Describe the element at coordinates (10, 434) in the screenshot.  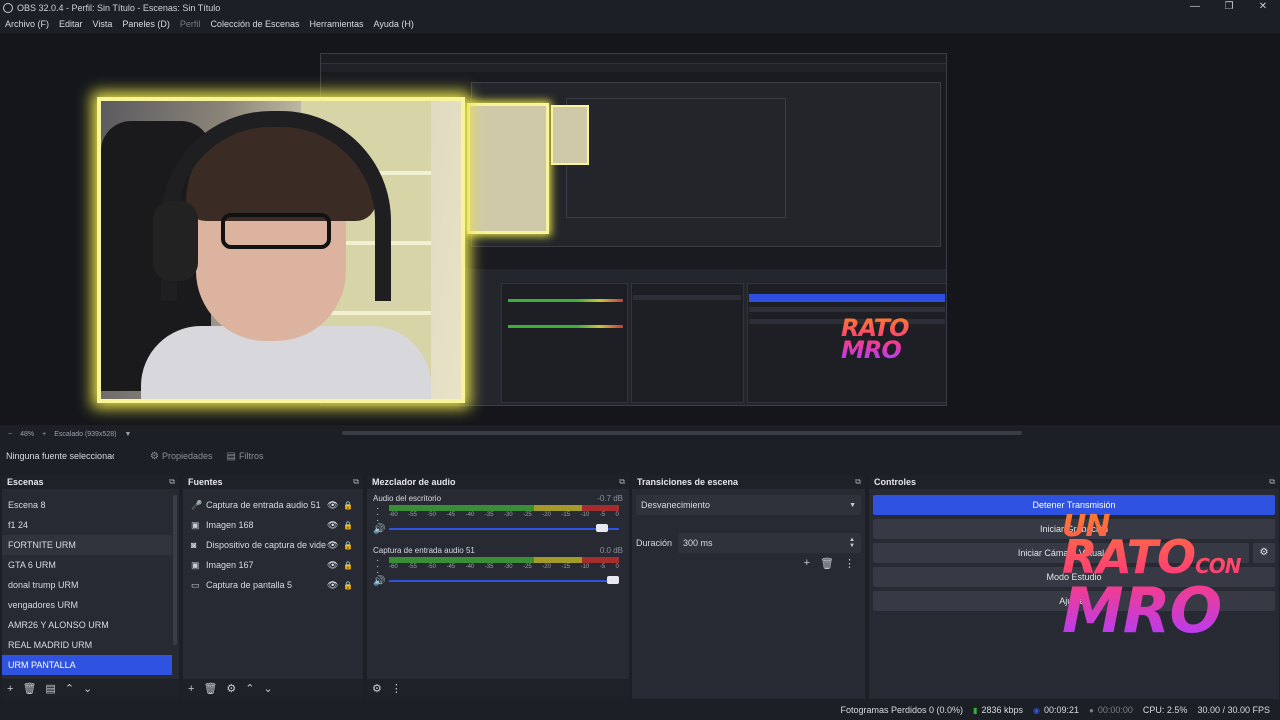
I see `zoom-out-icon: −` at that location.